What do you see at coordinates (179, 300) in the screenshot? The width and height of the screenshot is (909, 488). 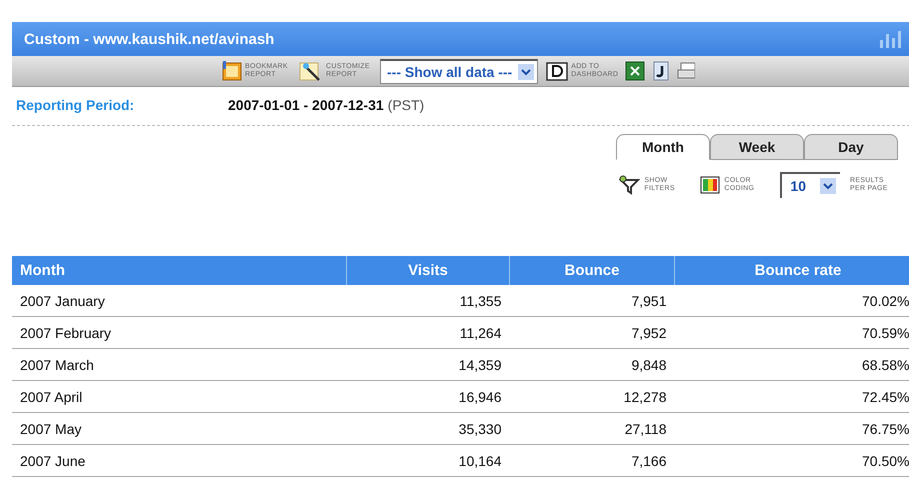 I see `table-cell: 2007 January` at bounding box center [179, 300].